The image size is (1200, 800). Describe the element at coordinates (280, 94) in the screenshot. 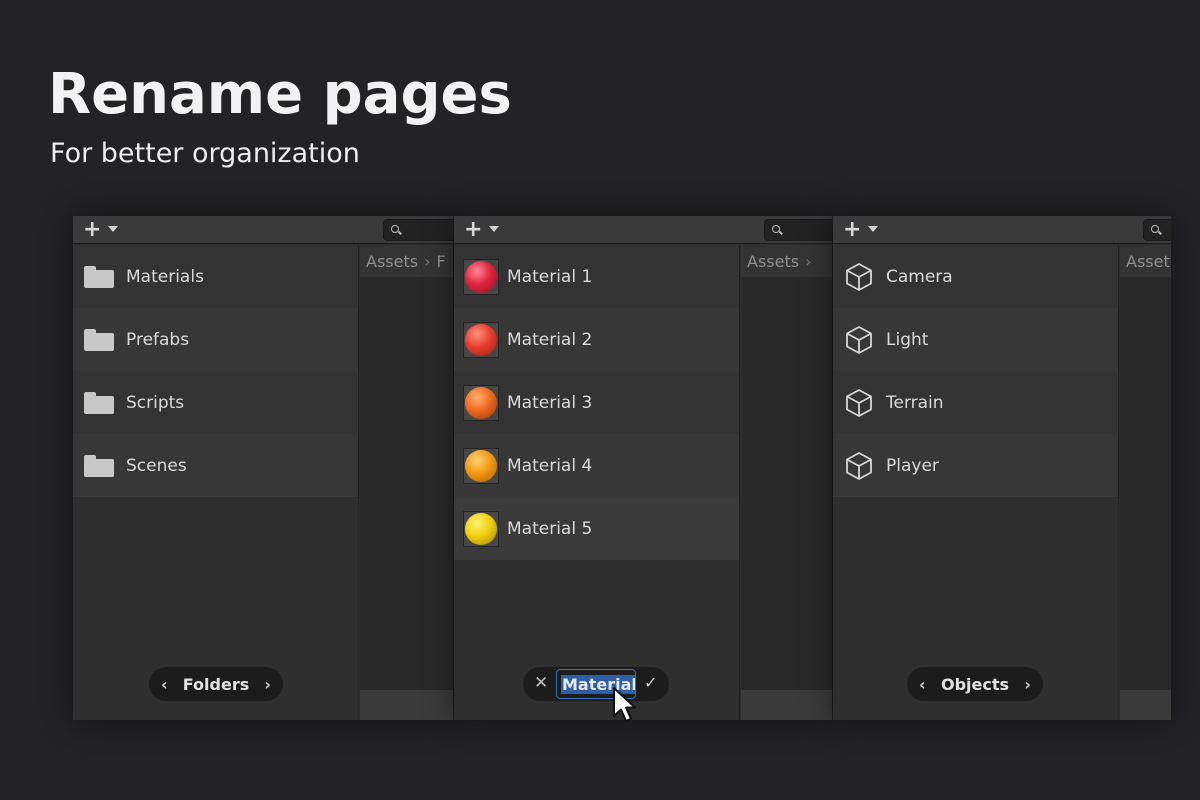

I see `headline: Rename pages` at that location.